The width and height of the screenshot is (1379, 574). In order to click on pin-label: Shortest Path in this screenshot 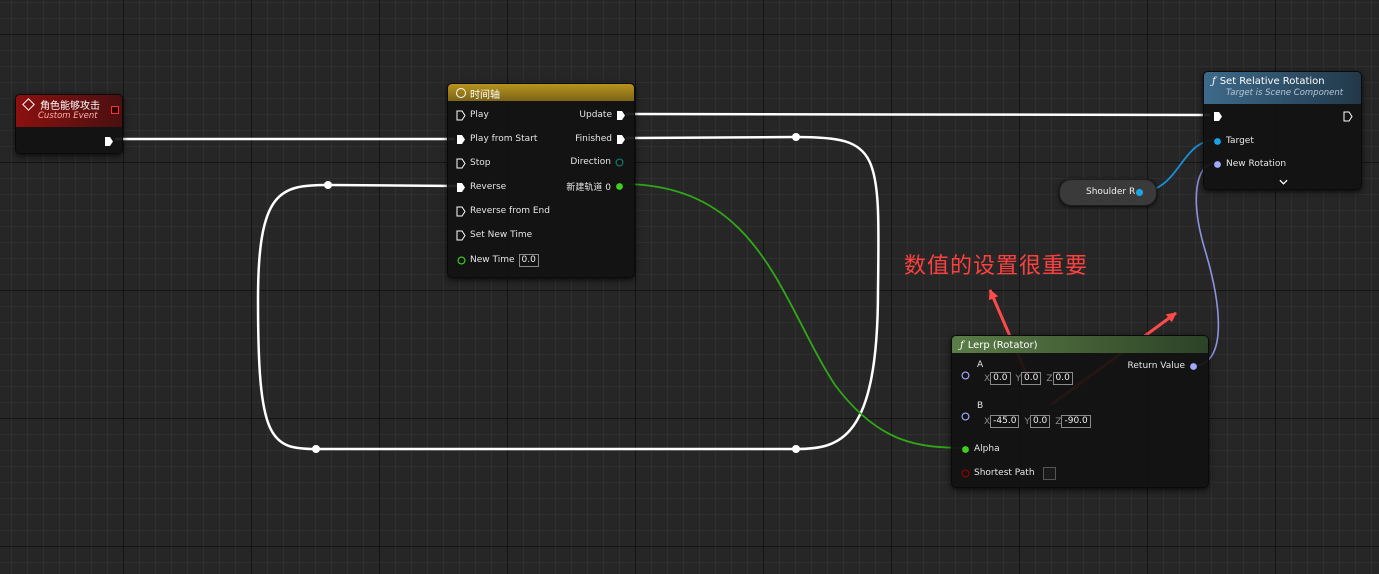, I will do `click(1004, 473)`.